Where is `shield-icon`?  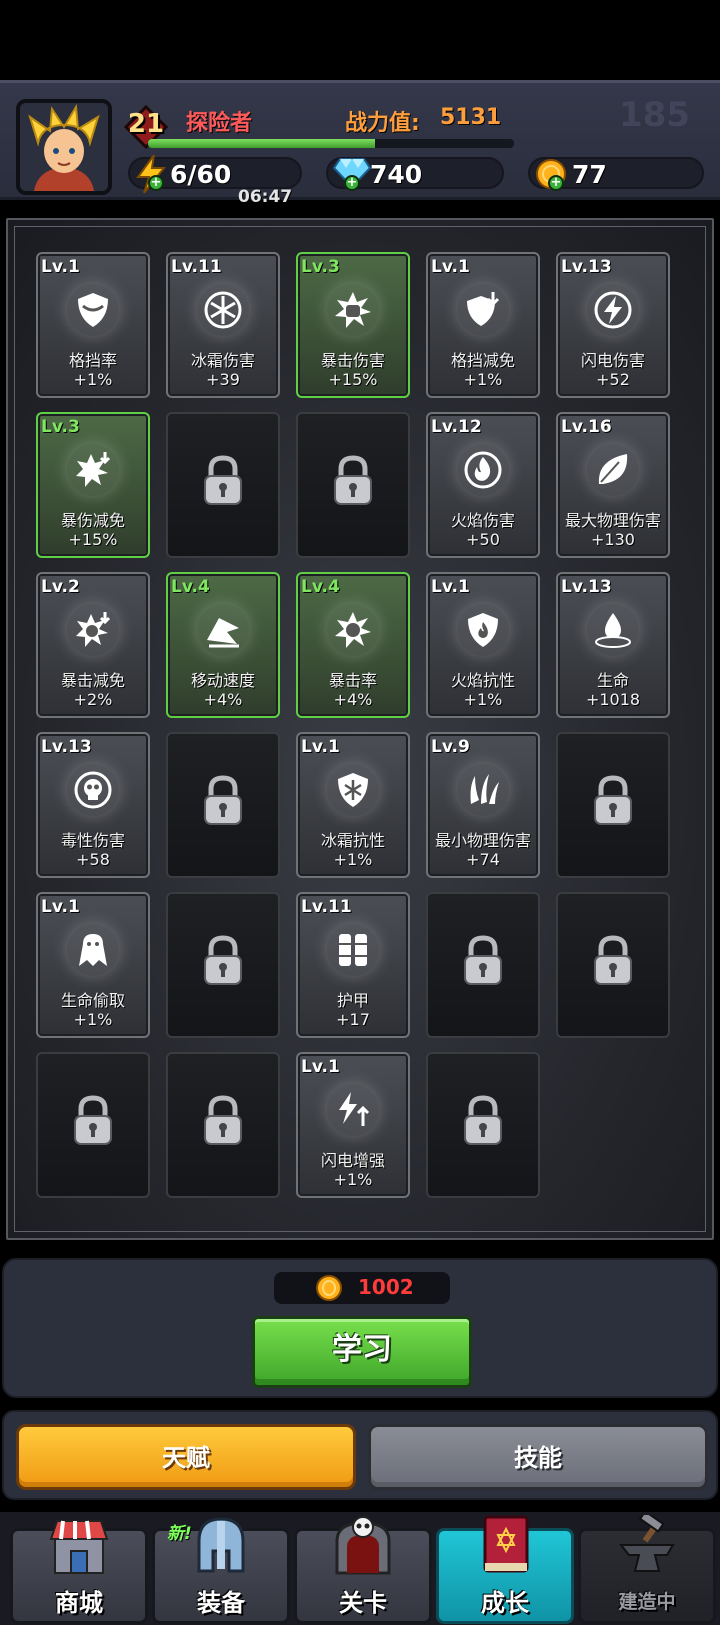
shield-icon is located at coordinates (93, 310).